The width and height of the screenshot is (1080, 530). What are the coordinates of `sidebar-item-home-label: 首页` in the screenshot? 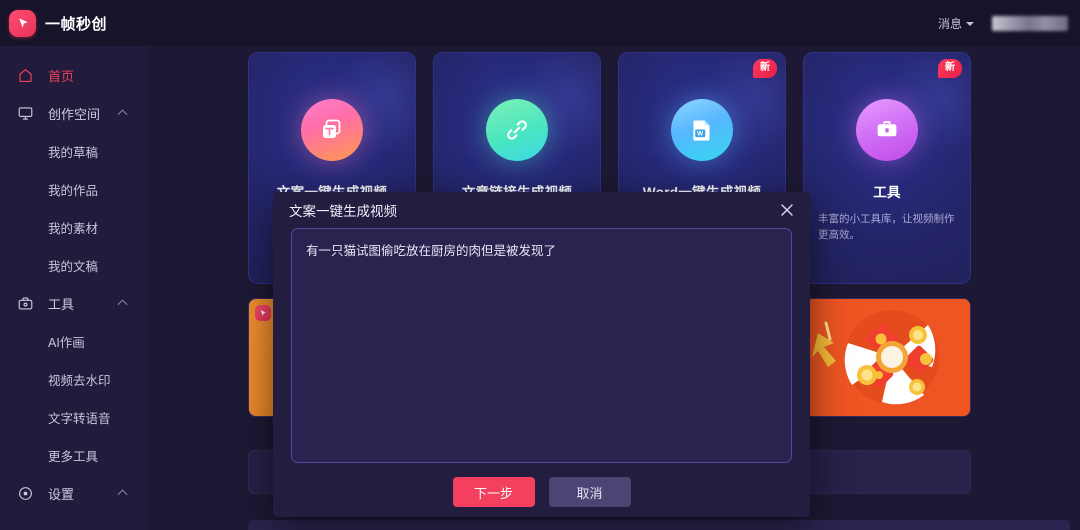 It's located at (61, 76).